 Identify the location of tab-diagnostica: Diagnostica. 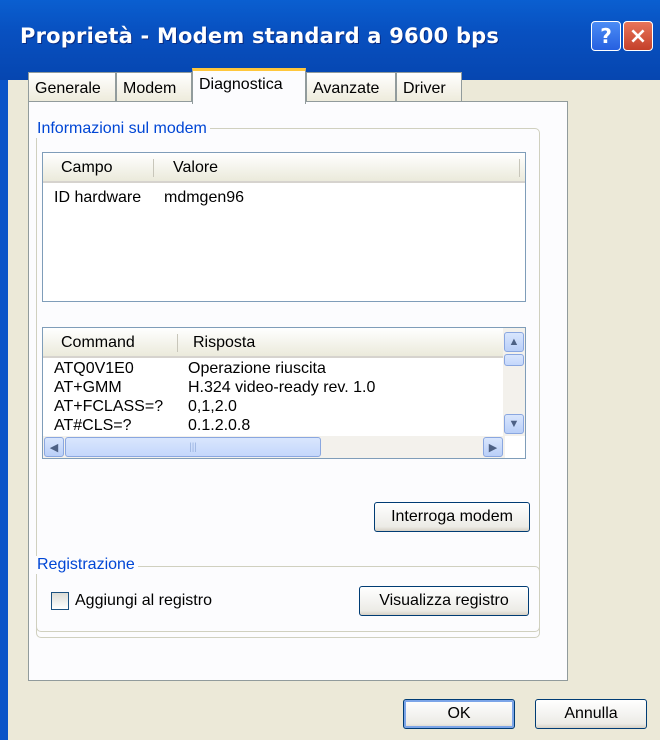
(249, 86).